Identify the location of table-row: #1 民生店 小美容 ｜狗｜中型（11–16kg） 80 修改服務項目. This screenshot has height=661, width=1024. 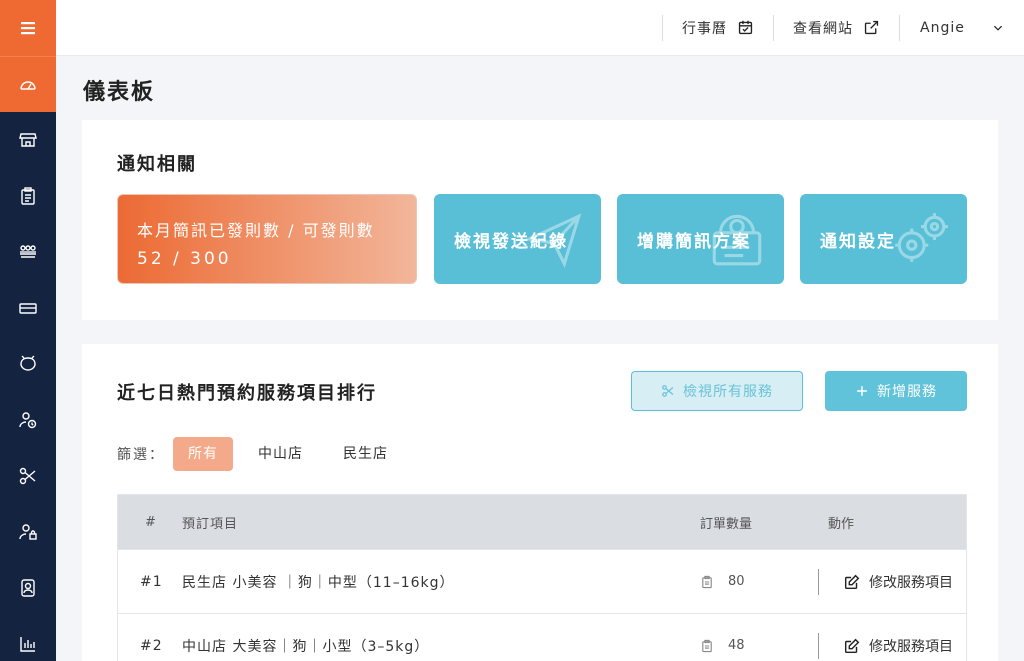
(542, 581).